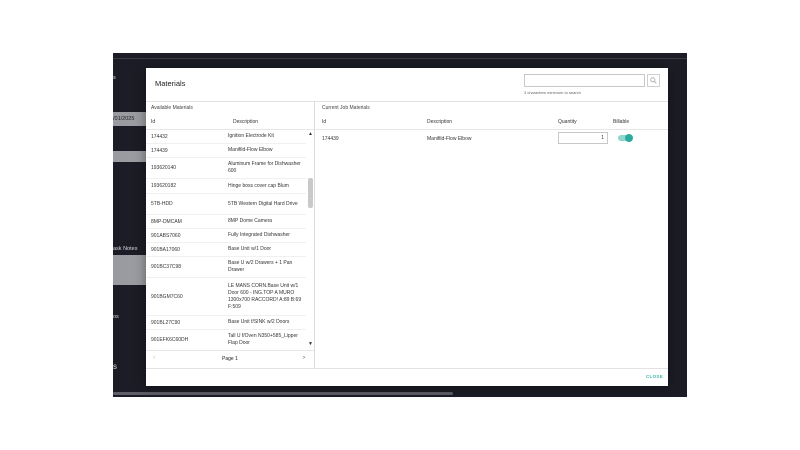  Describe the element at coordinates (166, 322) in the screenshot. I see `row-id: 901BL27C90` at that location.